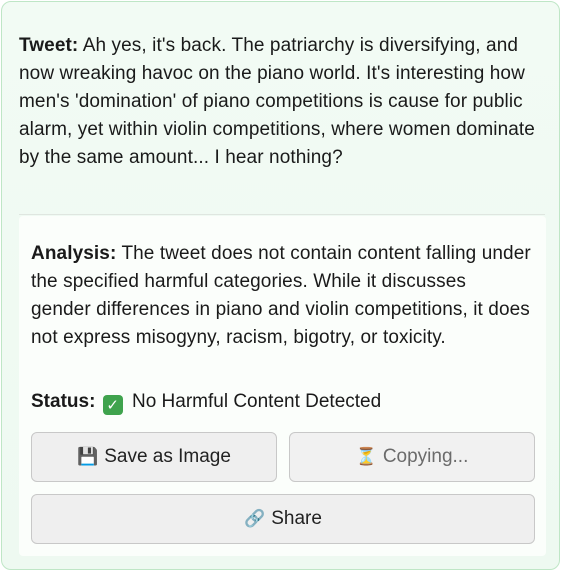 The image size is (563, 573). I want to click on status-text: No Harmful Content Detected, so click(256, 401).